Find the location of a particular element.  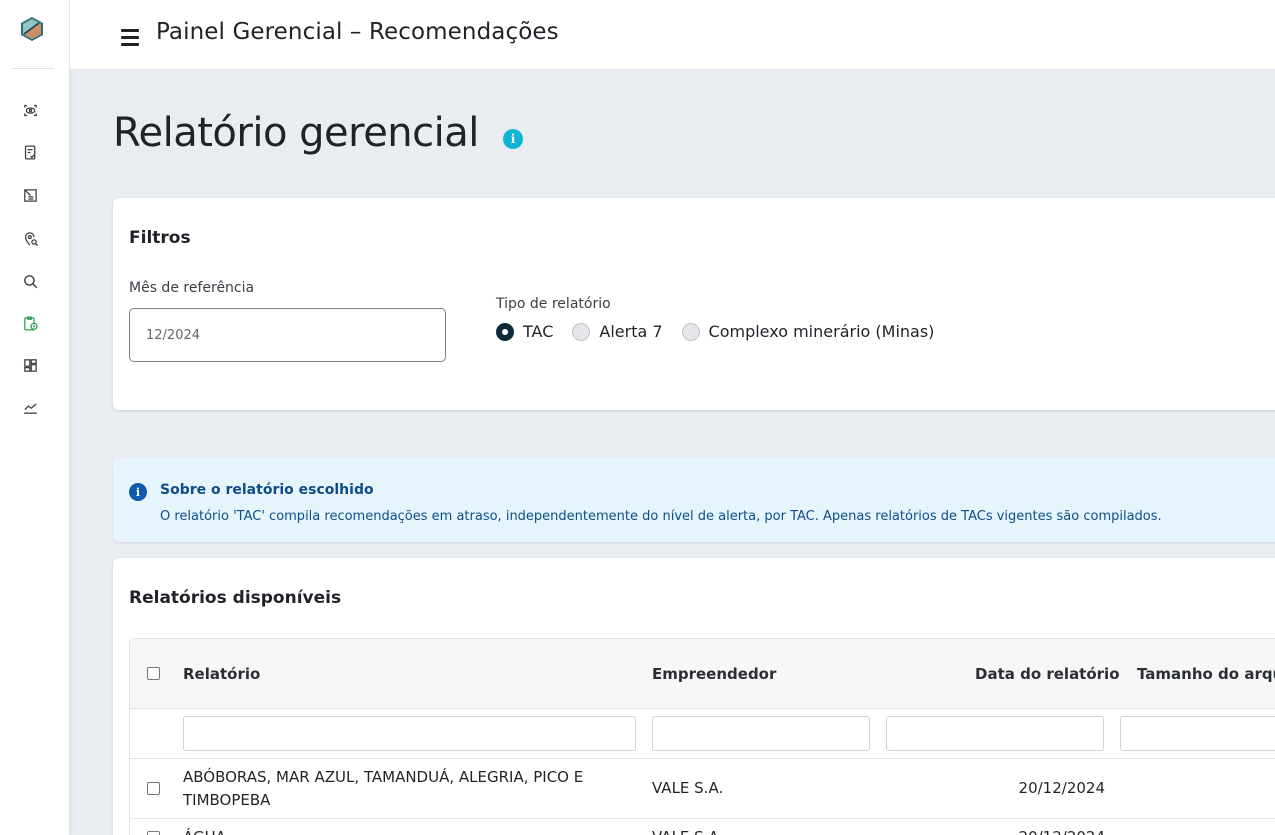

table-row: ÁGUA VALE S.A. 20/12/2024 is located at coordinates (702, 827).